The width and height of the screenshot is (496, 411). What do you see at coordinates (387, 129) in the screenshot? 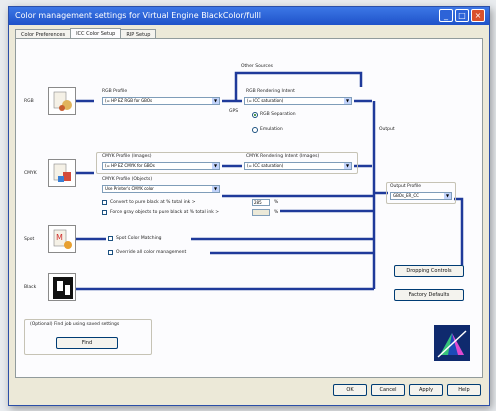
I see `output-label: Output` at bounding box center [387, 129].